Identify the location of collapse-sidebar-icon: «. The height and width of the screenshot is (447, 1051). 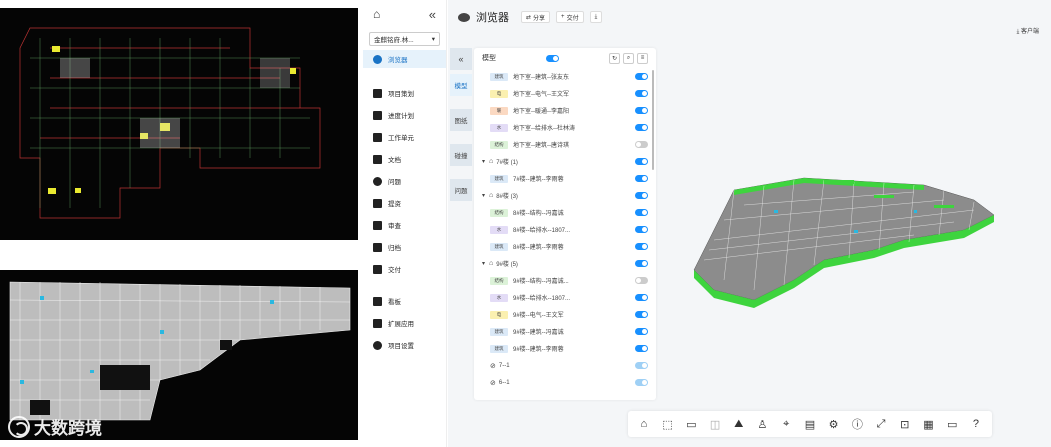
(432, 14).